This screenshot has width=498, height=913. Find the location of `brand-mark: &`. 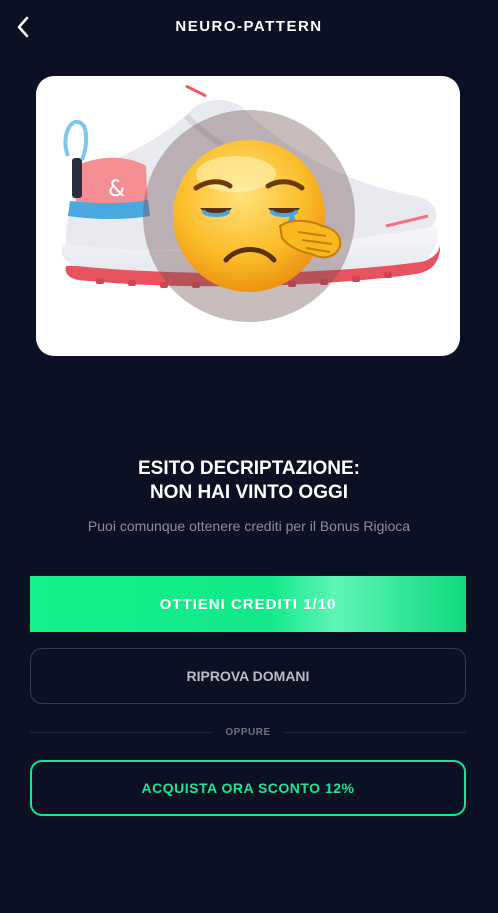

brand-mark: & is located at coordinates (116, 189).